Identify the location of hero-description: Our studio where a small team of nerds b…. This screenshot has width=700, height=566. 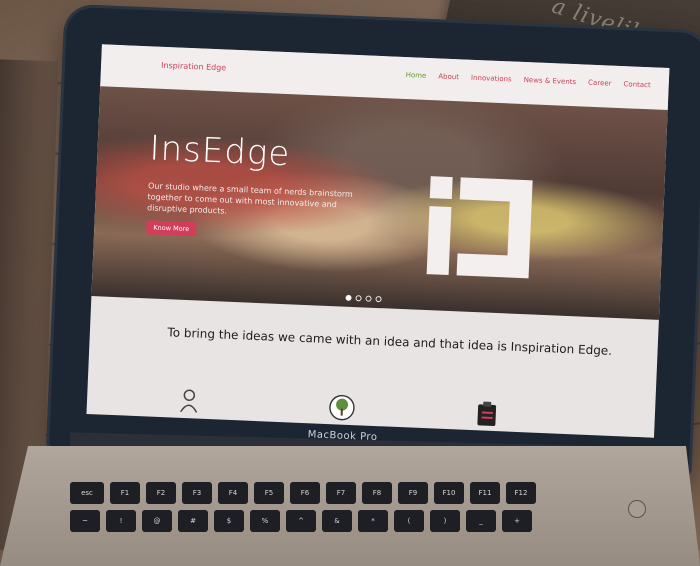
(249, 198).